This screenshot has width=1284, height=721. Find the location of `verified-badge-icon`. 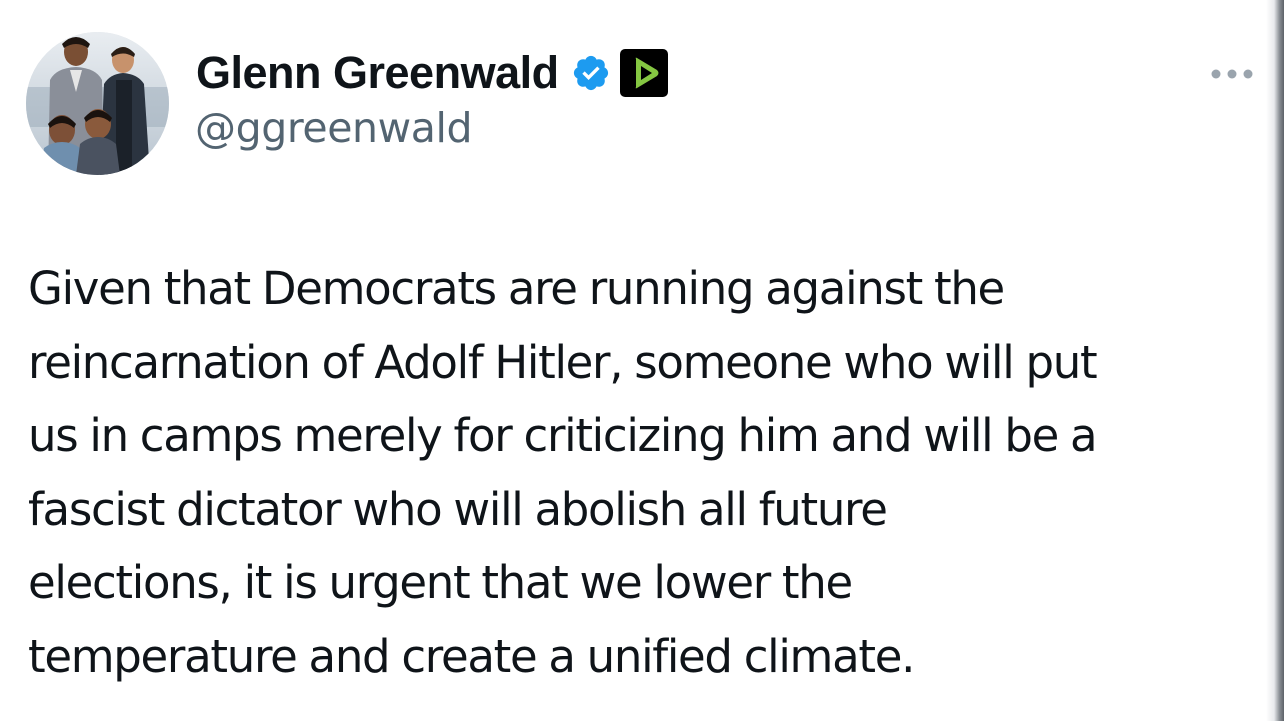

verified-badge-icon is located at coordinates (591, 73).